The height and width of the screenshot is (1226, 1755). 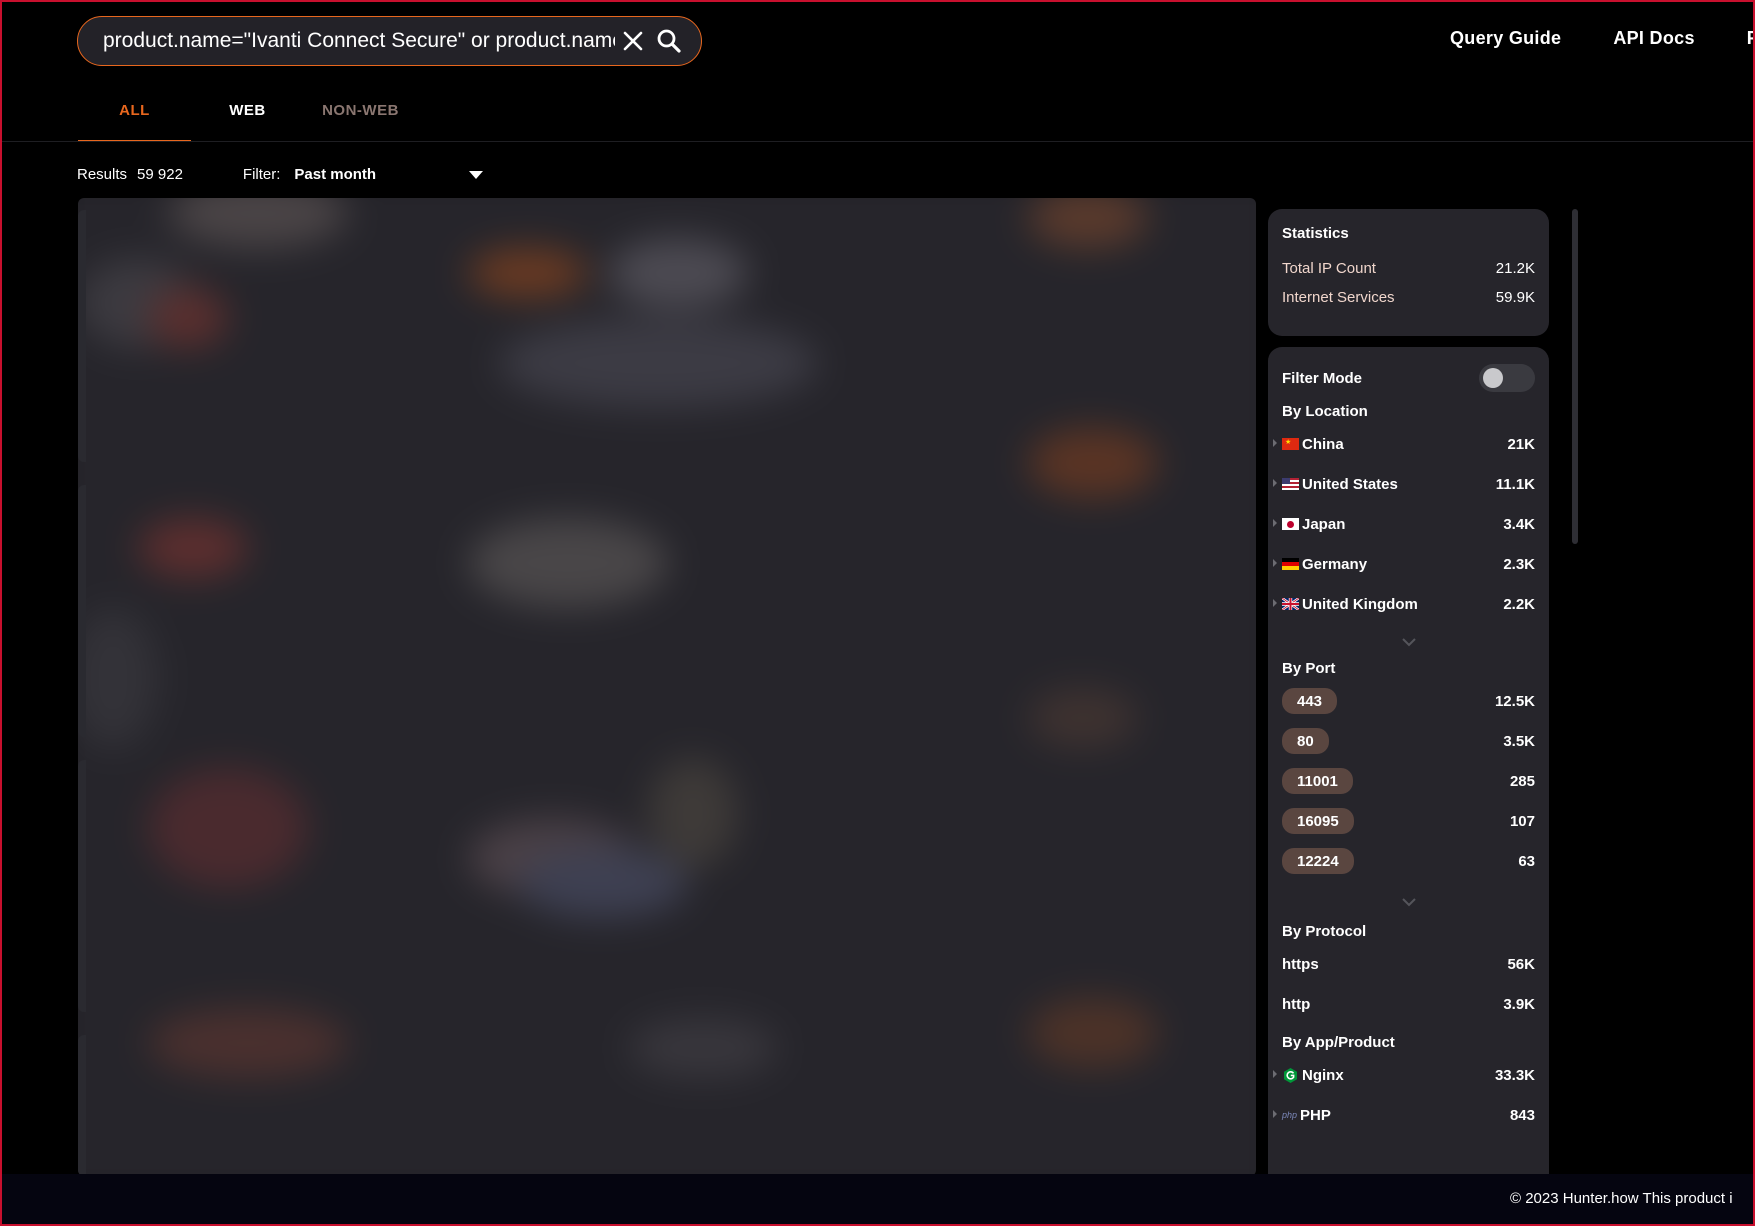 What do you see at coordinates (1323, 1075) in the screenshot?
I see `product-name: Nginx` at bounding box center [1323, 1075].